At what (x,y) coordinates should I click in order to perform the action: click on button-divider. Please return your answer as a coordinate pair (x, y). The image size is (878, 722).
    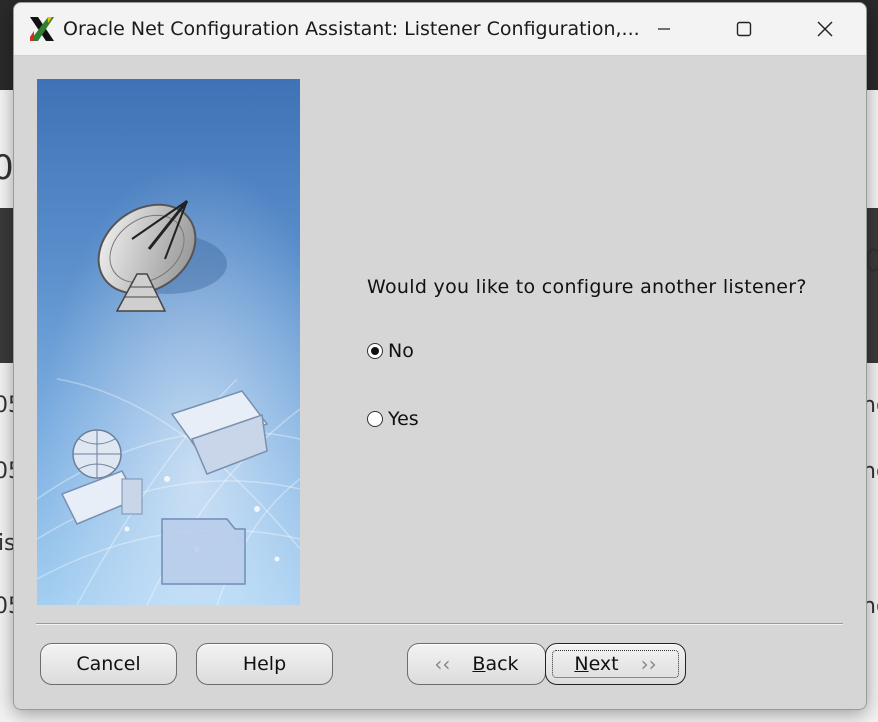
    Looking at the image, I should click on (439, 624).